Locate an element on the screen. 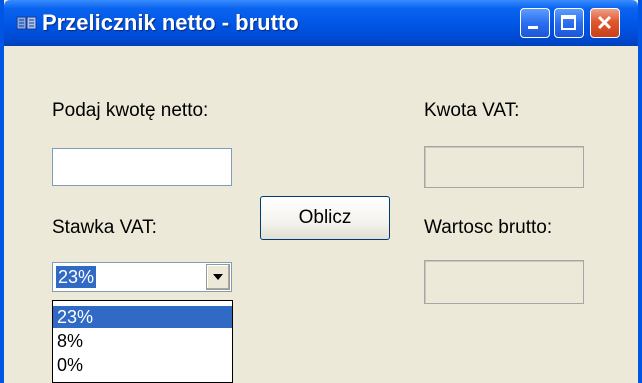 The height and width of the screenshot is (383, 642). vat-rate-dropdown-list: 23% 8% 0% is located at coordinates (142, 341).